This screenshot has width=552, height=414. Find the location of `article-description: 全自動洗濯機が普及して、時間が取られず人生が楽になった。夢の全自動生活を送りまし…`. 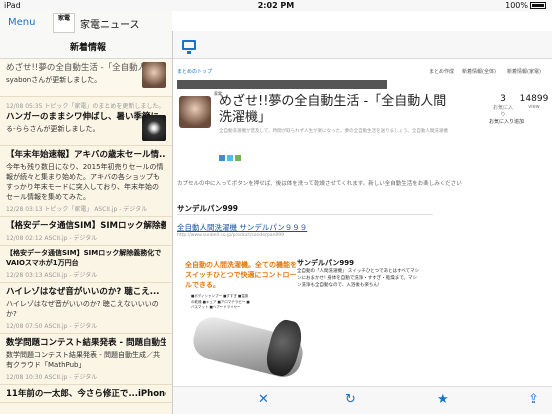

article-description: 全自動洗濯機が普及して、時間が取られず人生が楽になった。夢の全自動生活を送りまし… is located at coordinates (333, 131).